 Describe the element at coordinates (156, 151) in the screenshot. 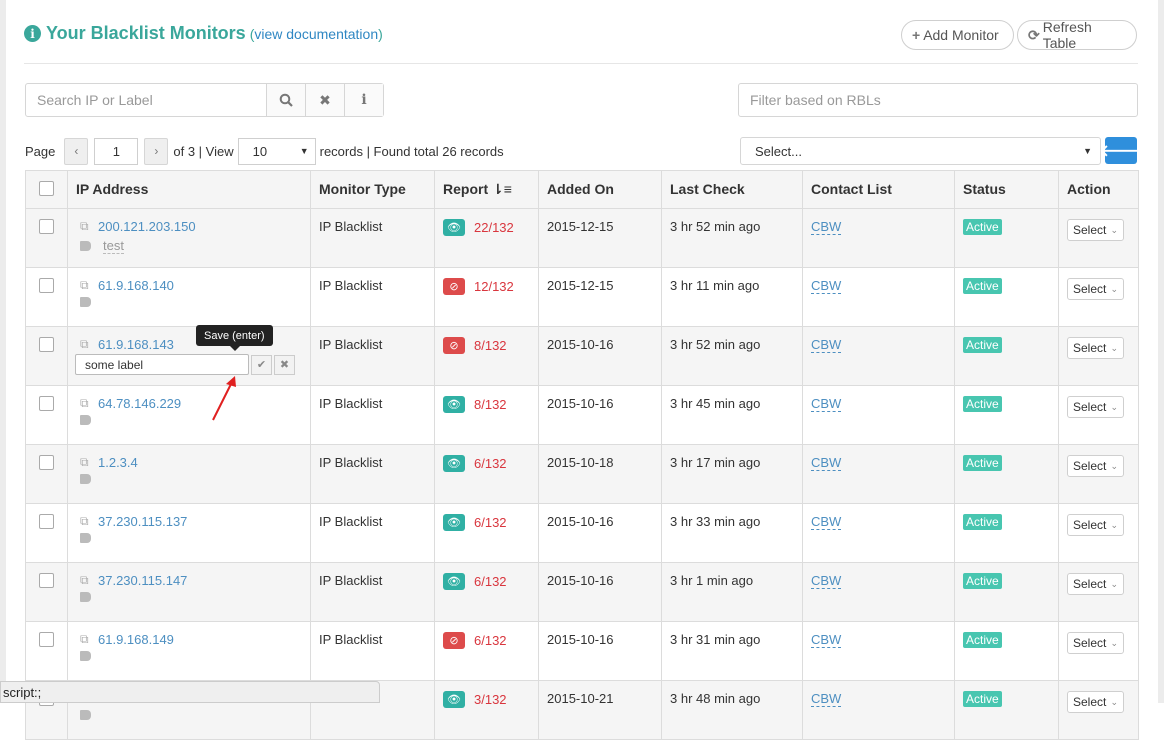

I see `next-page-button: ›` at that location.